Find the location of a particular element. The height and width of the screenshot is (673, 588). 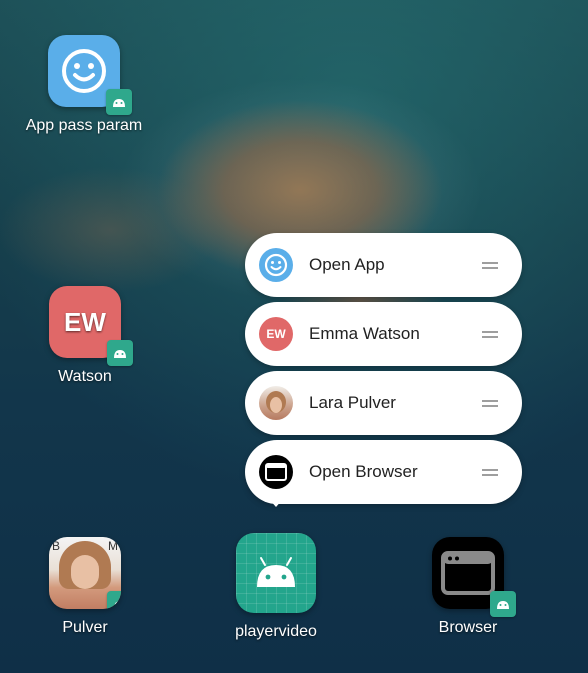

app-label: Watson is located at coordinates (85, 376).